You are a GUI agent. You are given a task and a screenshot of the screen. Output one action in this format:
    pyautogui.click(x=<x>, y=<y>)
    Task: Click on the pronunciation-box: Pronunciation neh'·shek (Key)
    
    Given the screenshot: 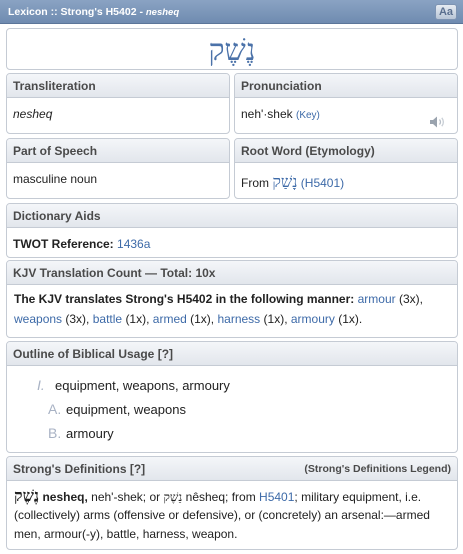 What is the action you would take?
    pyautogui.click(x=346, y=103)
    